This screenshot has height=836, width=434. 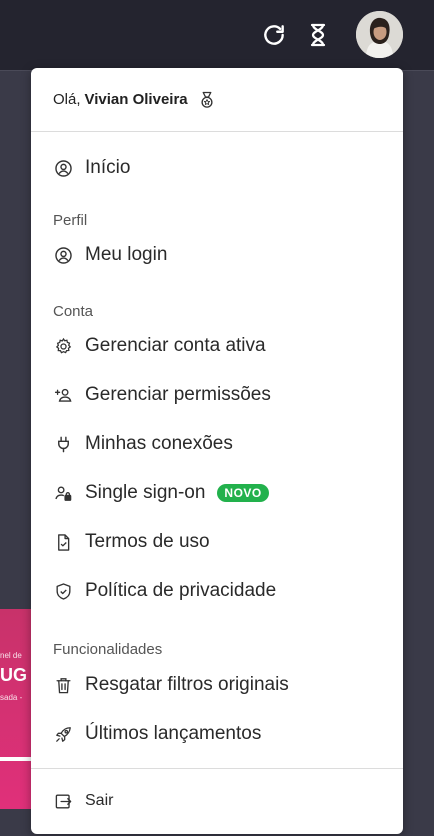 What do you see at coordinates (99, 800) in the screenshot?
I see `logout-label: Sair` at bounding box center [99, 800].